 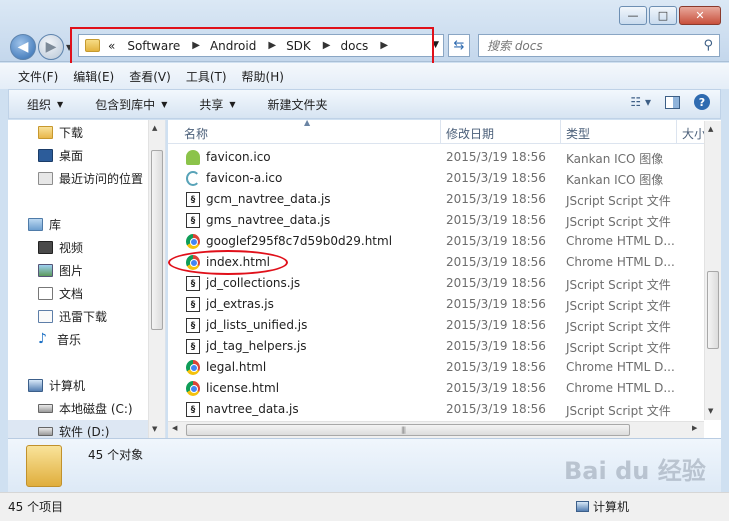 I want to click on toolbar-right-group: ☷ ▾ ?, so click(x=670, y=102).